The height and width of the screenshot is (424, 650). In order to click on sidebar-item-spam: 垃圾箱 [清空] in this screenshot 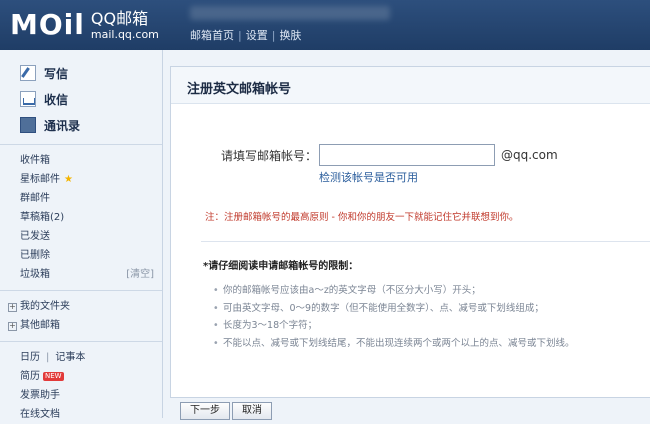, I will do `click(81, 274)`.